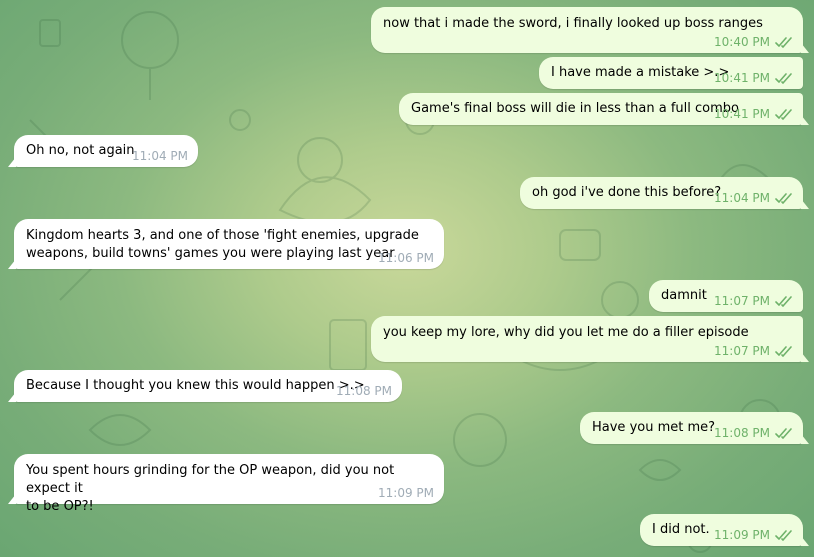  What do you see at coordinates (742, 42) in the screenshot?
I see `message-time: 10:40 PM` at bounding box center [742, 42].